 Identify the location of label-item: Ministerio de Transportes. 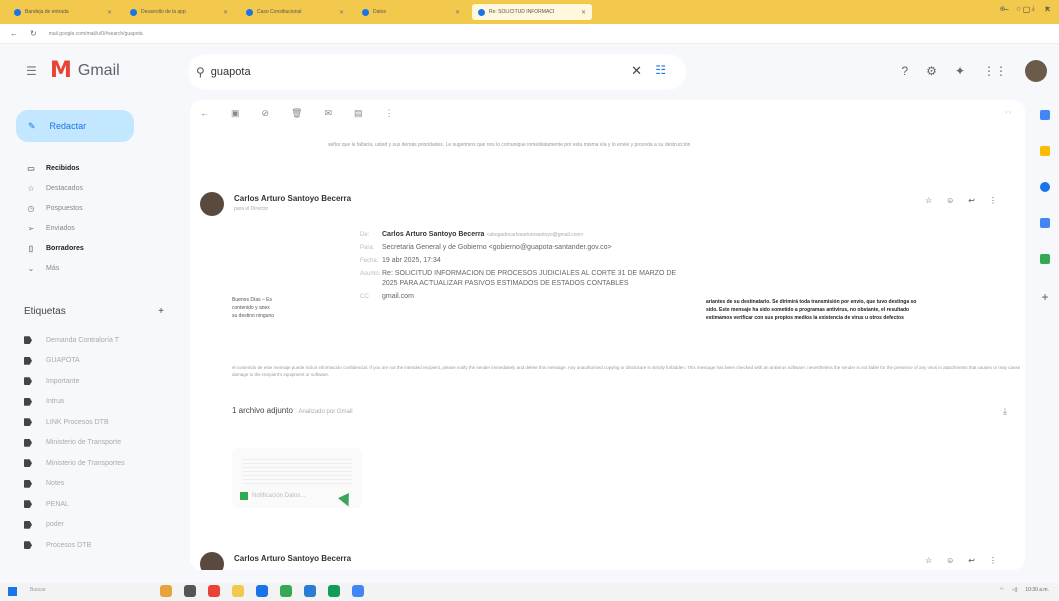
(99, 463).